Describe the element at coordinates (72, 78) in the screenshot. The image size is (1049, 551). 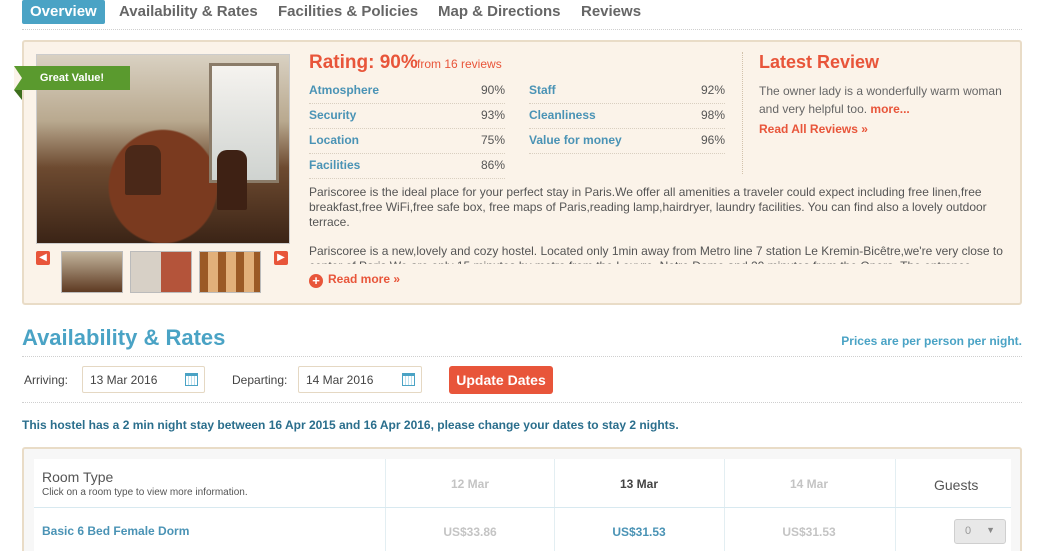
I see `great-value-badge: Great Value!` at that location.